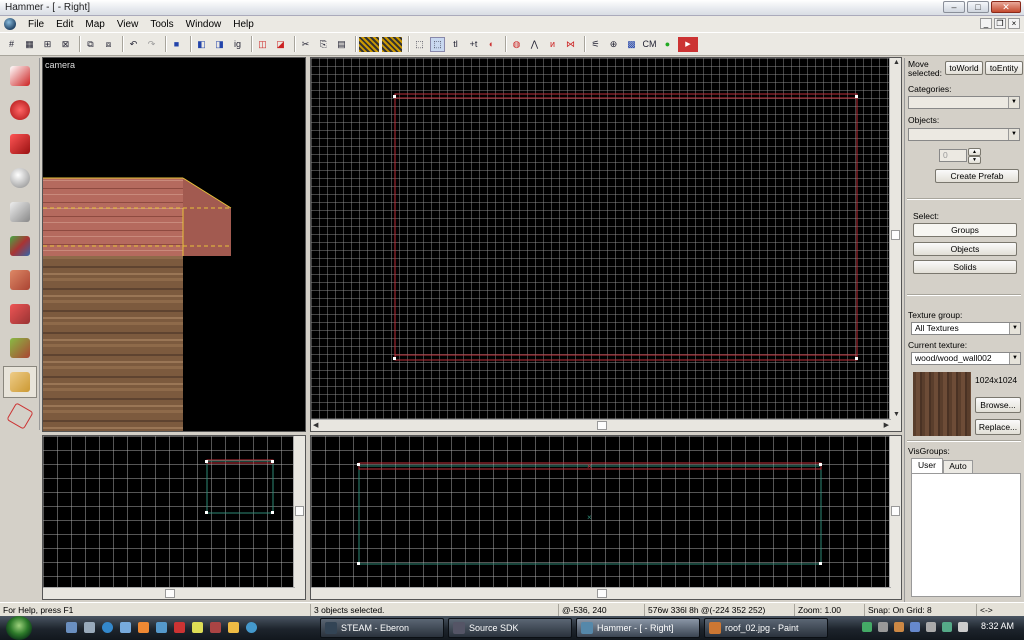 Image resolution: width=1024 pixels, height=640 pixels. Describe the element at coordinates (974, 152) in the screenshot. I see `spin-up-button: ▲` at that location.